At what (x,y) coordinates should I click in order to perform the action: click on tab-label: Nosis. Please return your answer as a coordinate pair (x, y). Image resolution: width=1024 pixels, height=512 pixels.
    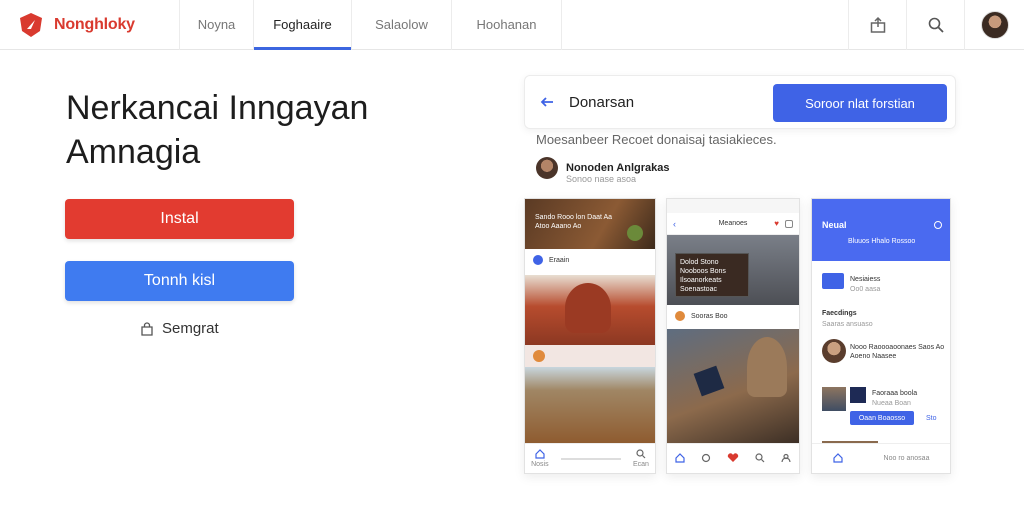
    Looking at the image, I should click on (540, 464).